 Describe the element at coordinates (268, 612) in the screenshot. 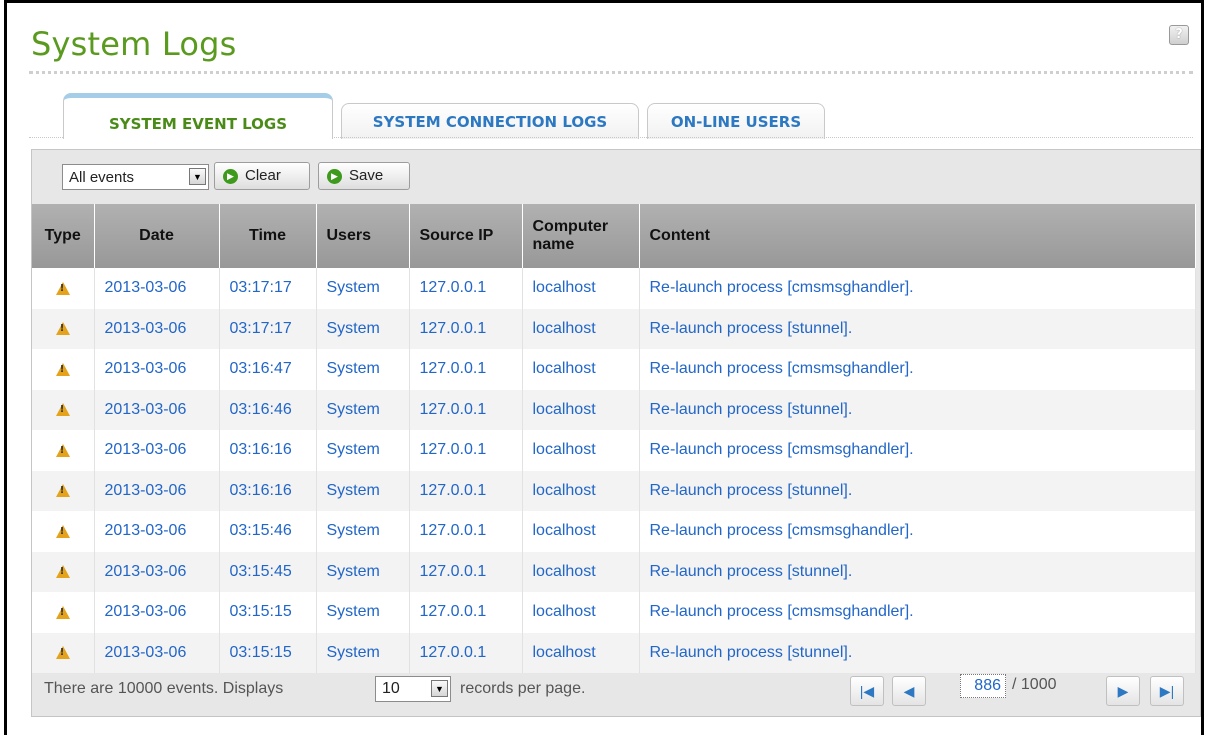

I see `cell-time: 03:15:15` at that location.